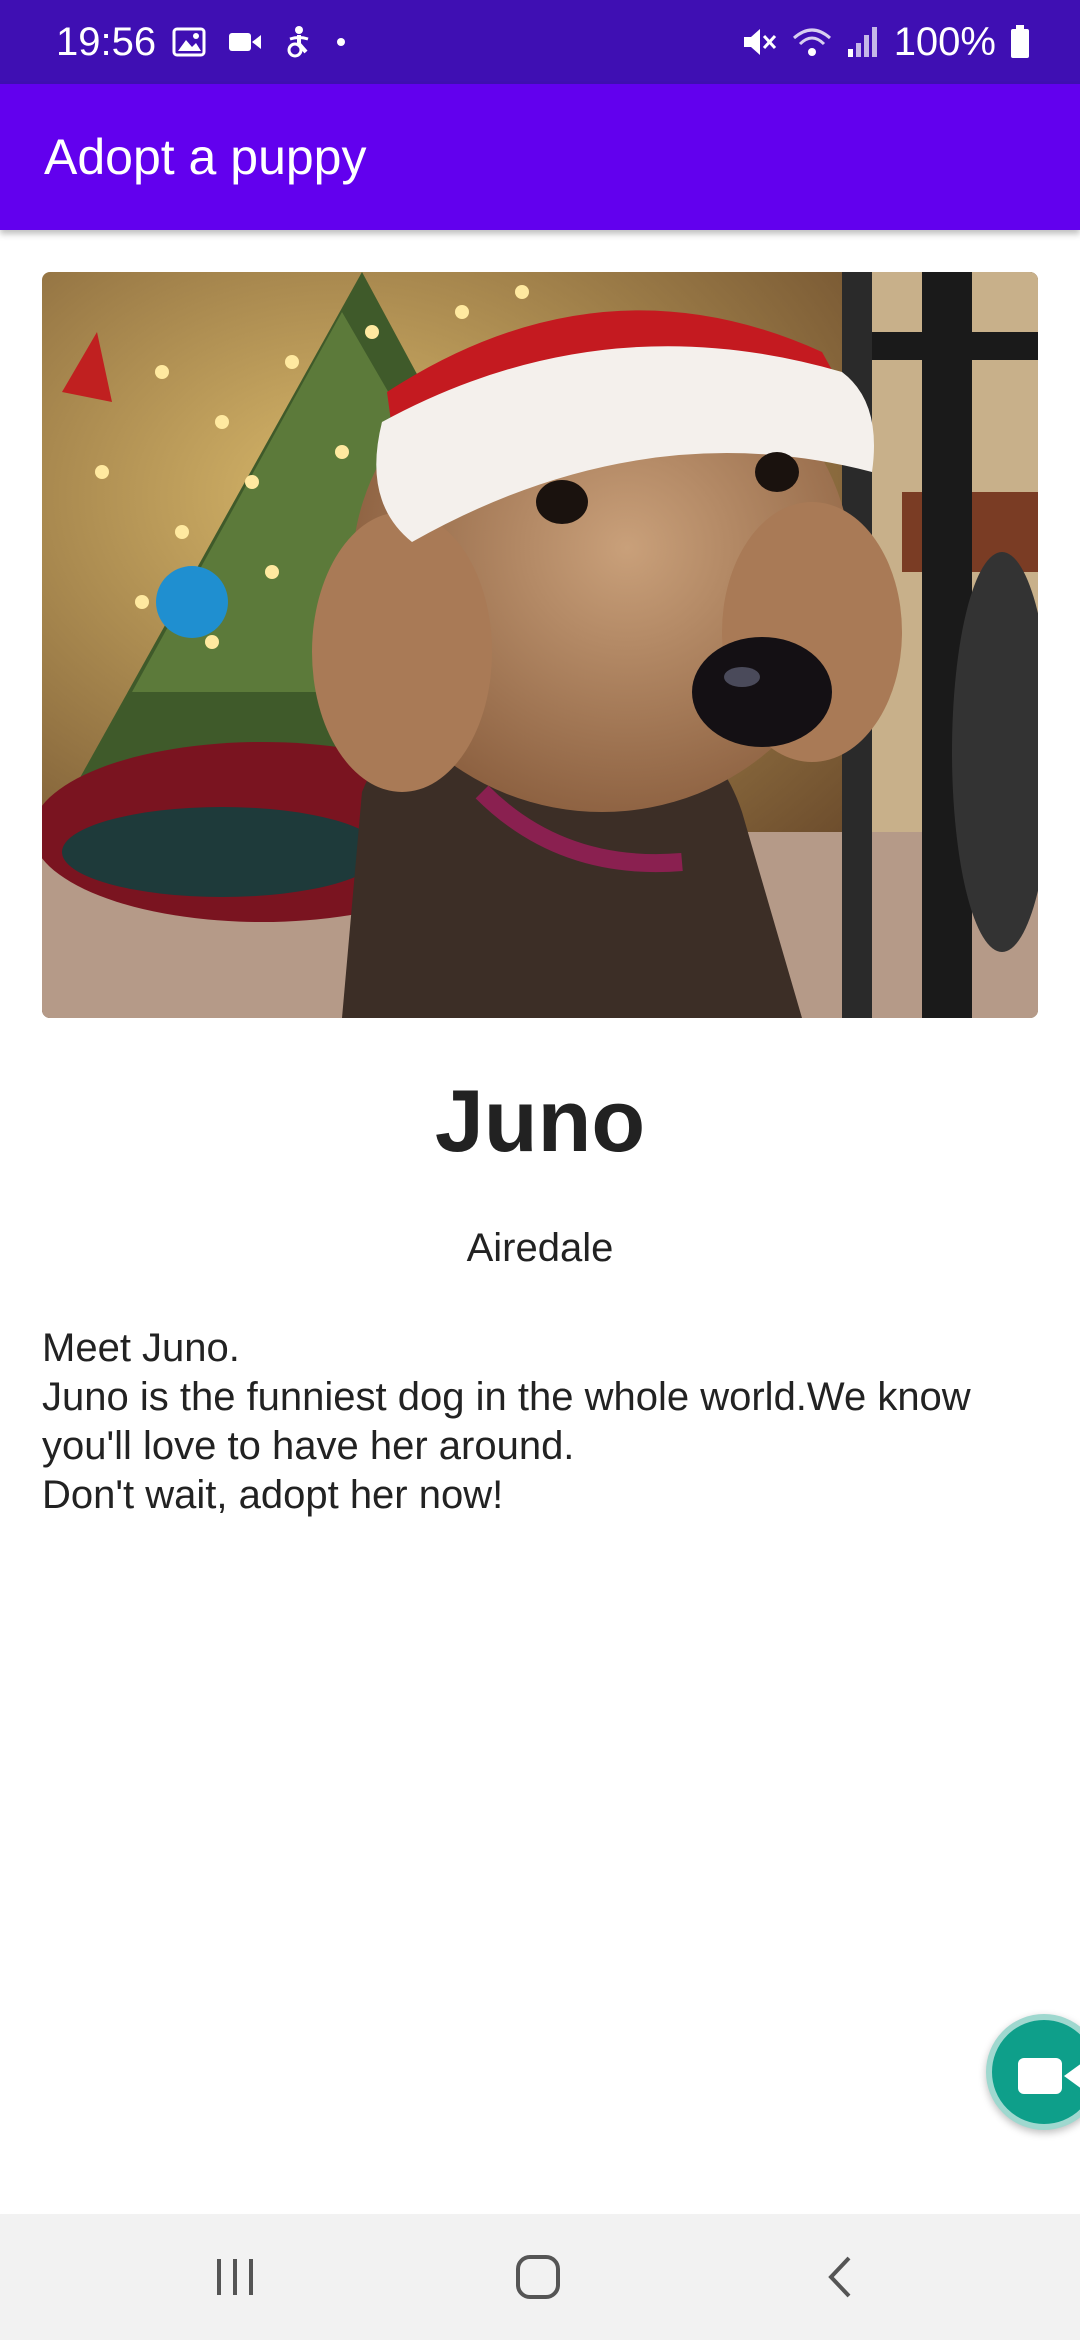 This screenshot has width=1080, height=2340. What do you see at coordinates (540, 157) in the screenshot?
I see `app-bar: Adopt a puppy` at bounding box center [540, 157].